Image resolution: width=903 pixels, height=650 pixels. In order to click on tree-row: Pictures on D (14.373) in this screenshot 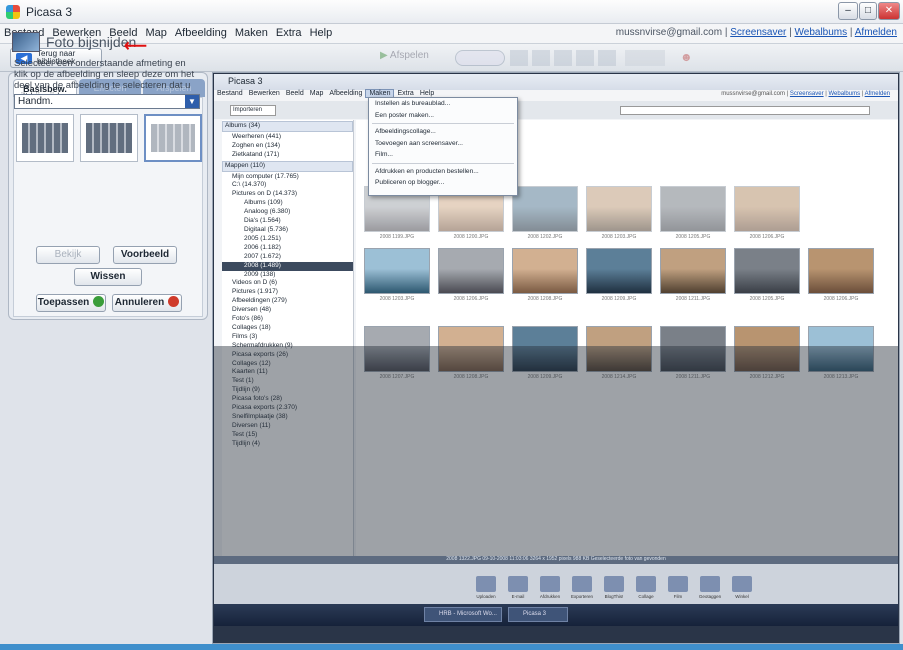, I will do `click(265, 194)`.